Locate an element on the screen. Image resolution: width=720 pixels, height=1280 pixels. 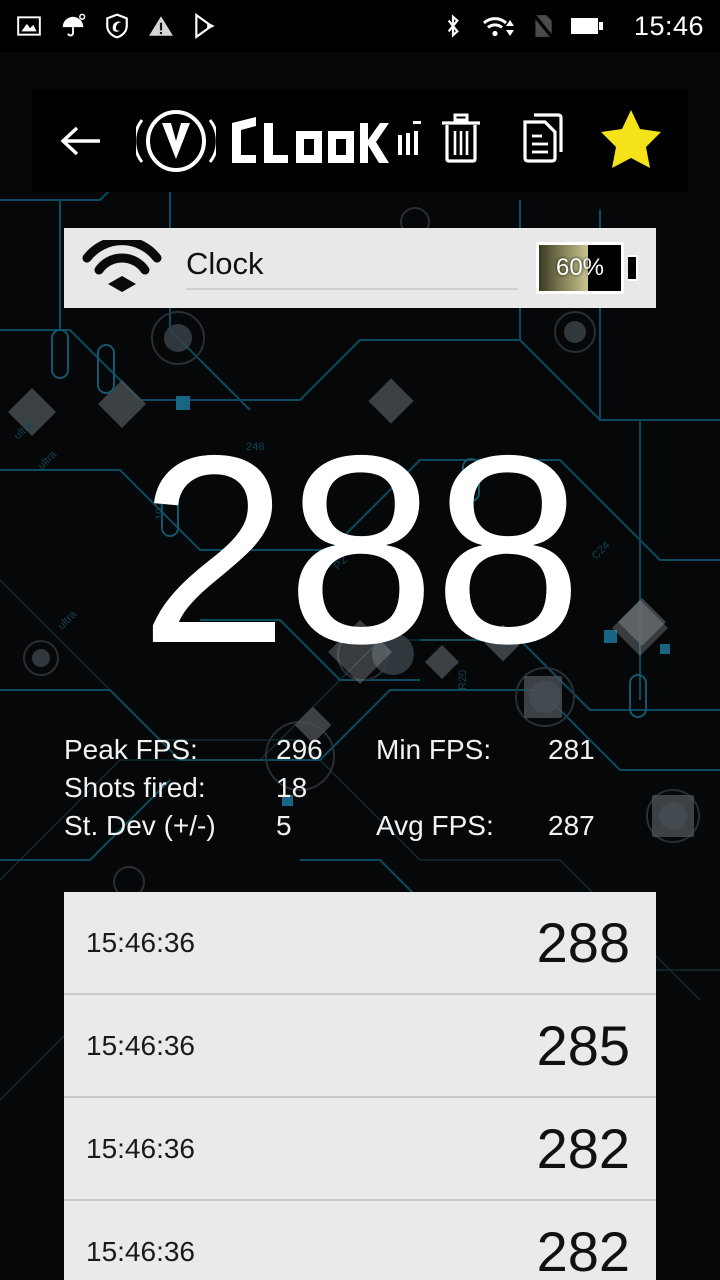
star-icon is located at coordinates (631, 139).